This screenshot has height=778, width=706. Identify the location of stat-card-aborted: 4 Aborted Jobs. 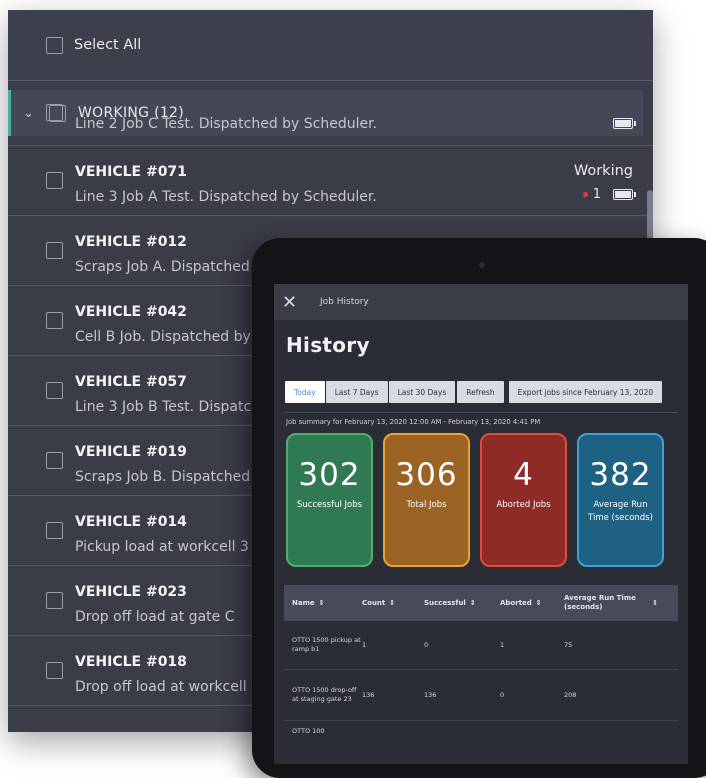
(523, 500).